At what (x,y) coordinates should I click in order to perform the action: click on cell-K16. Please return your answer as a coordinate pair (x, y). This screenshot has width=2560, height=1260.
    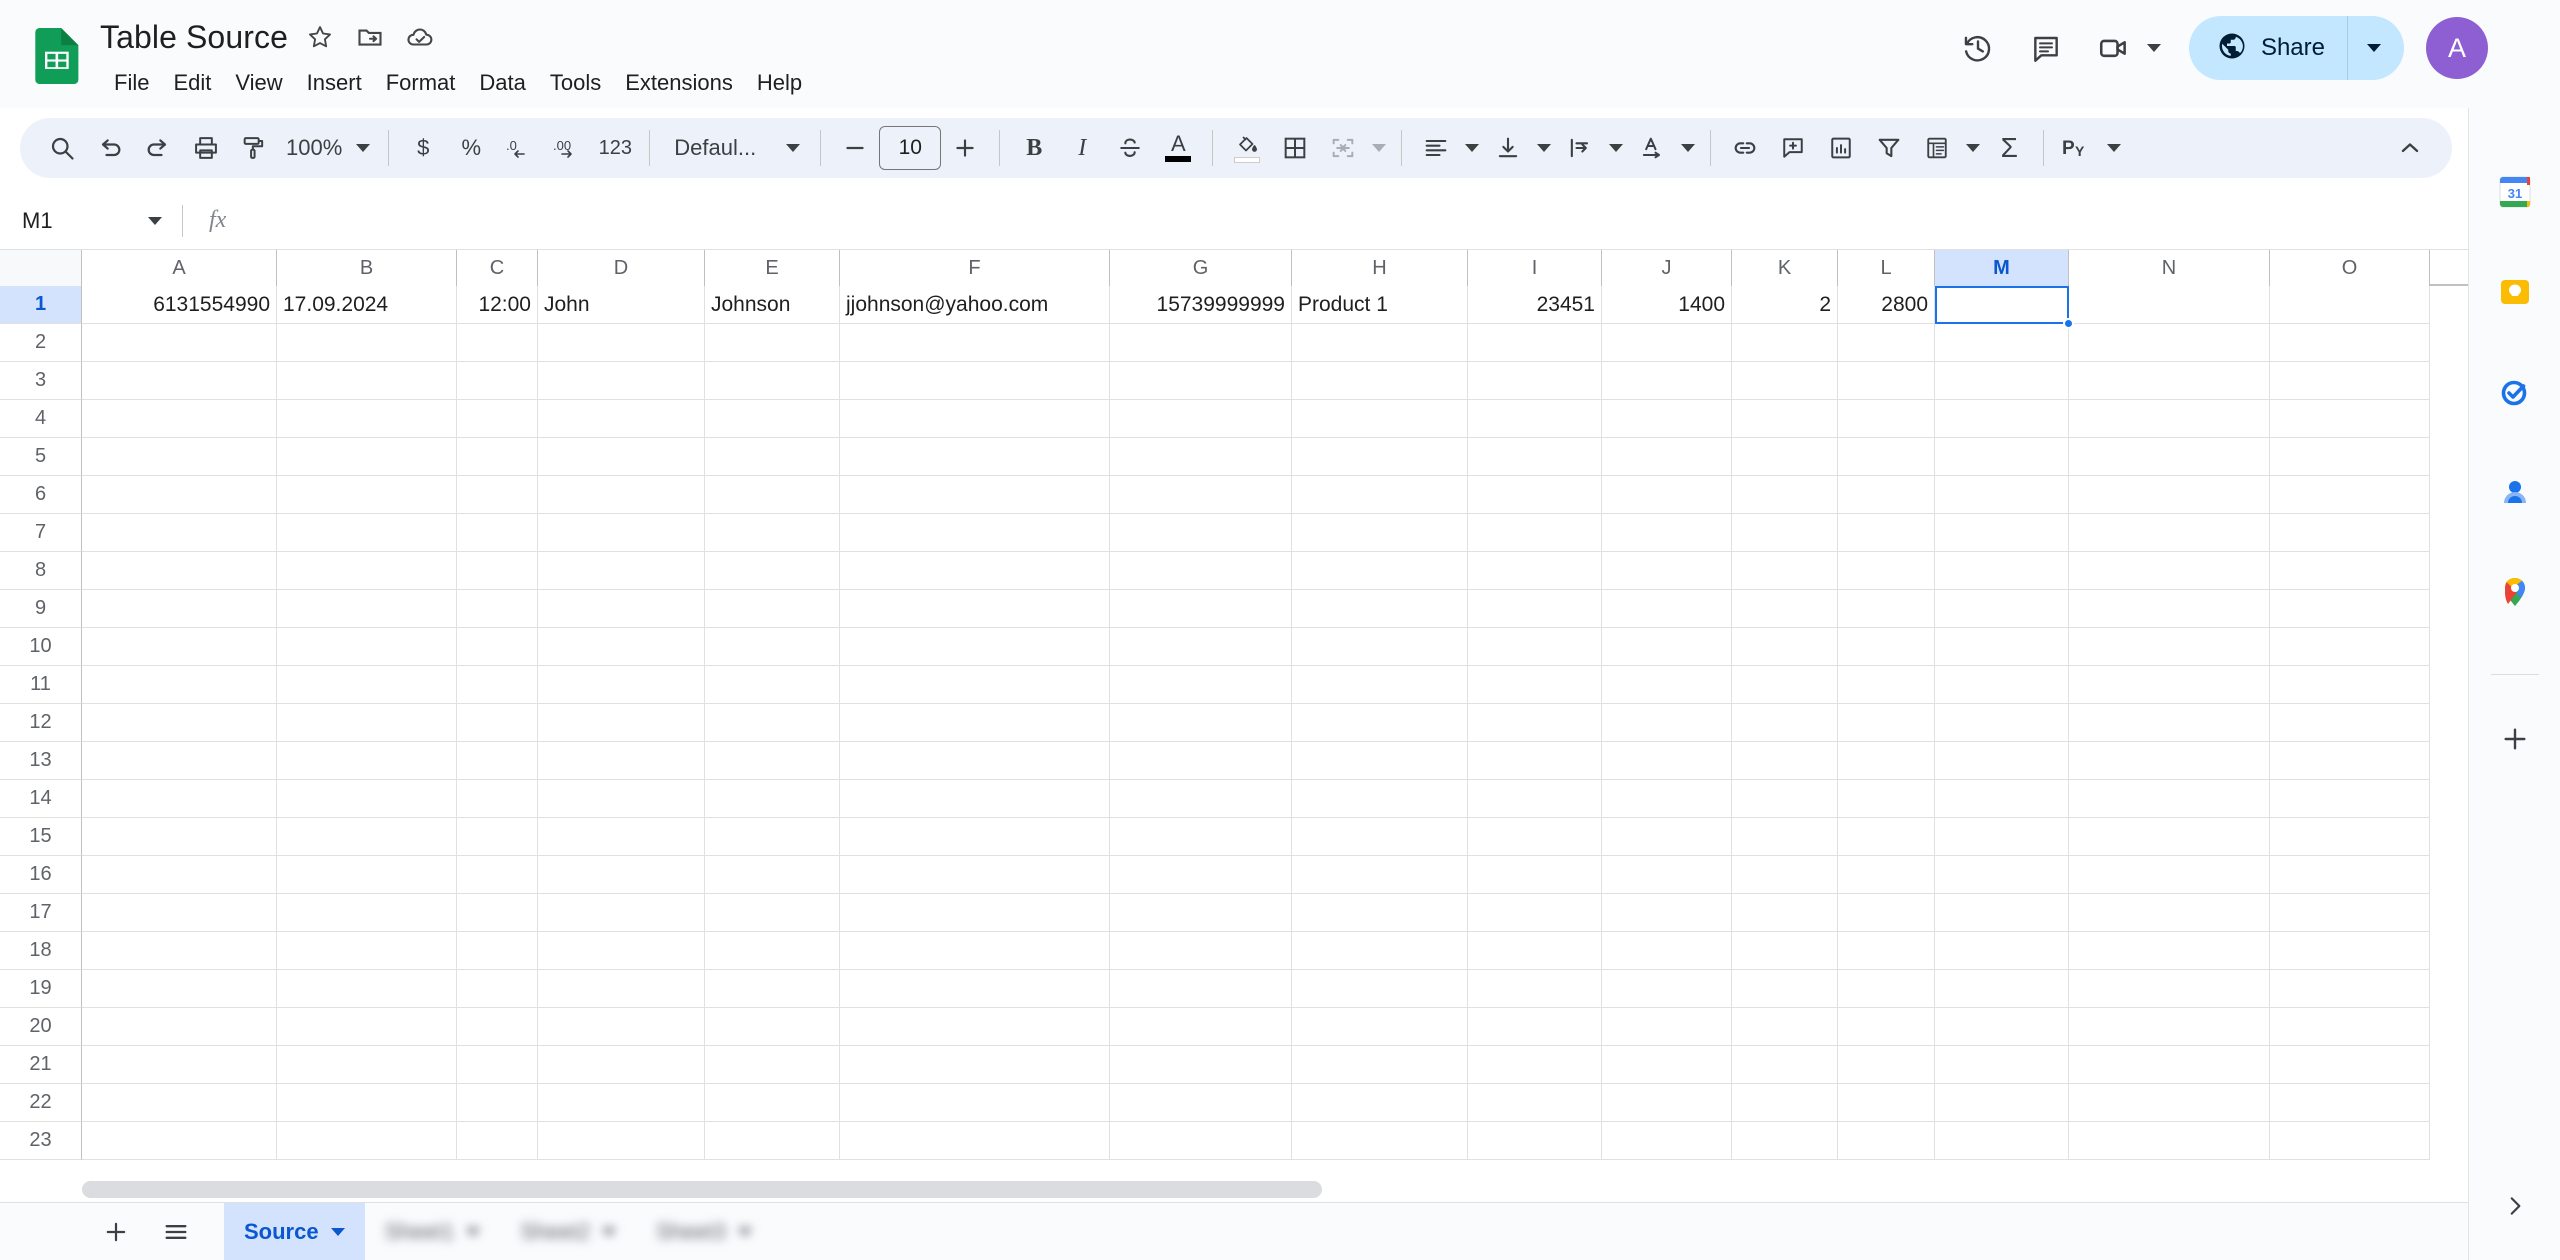
    Looking at the image, I should click on (1785, 875).